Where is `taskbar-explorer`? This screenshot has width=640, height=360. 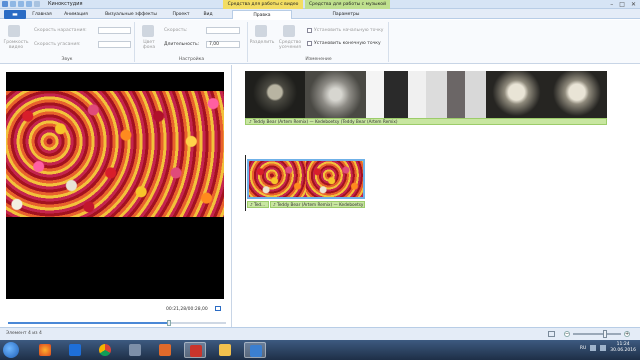 taskbar-explorer is located at coordinates (225, 350).